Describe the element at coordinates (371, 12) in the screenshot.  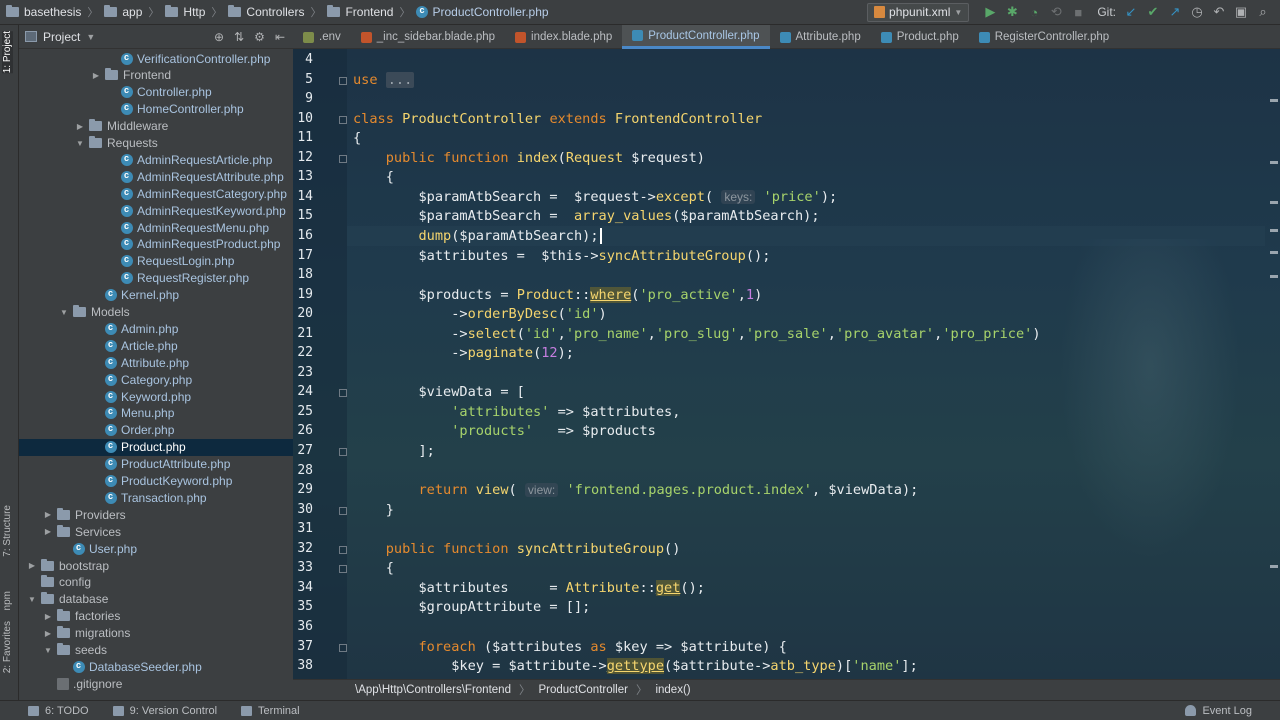
I see `breadcrumb-item: Frontend 〉` at that location.